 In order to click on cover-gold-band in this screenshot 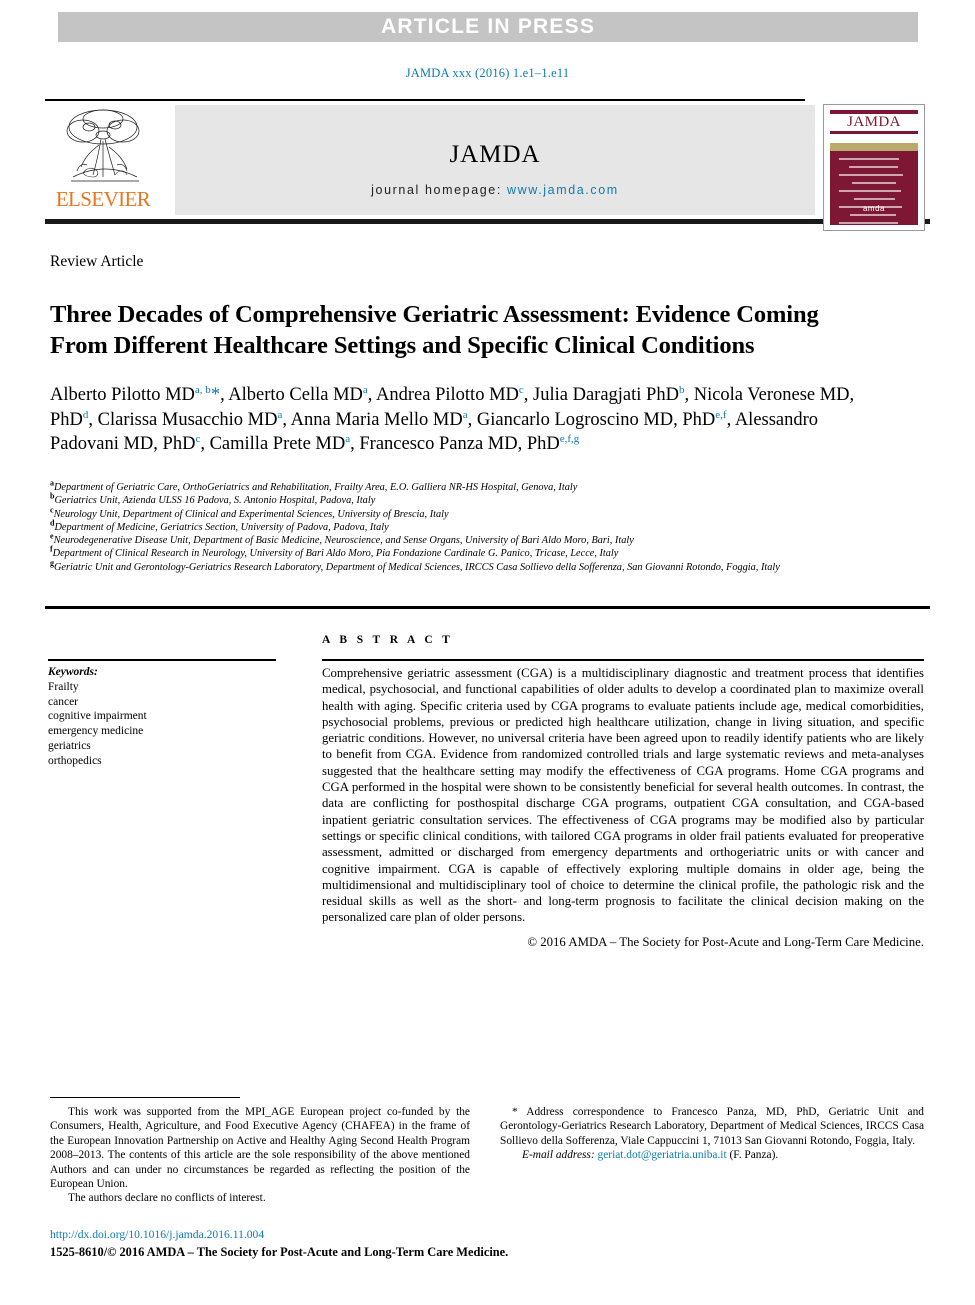, I will do `click(874, 147)`.